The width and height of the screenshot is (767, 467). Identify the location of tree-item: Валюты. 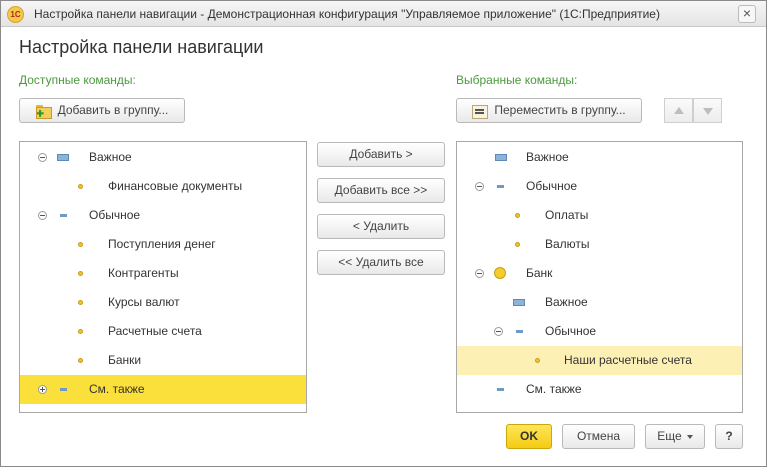
(599, 244).